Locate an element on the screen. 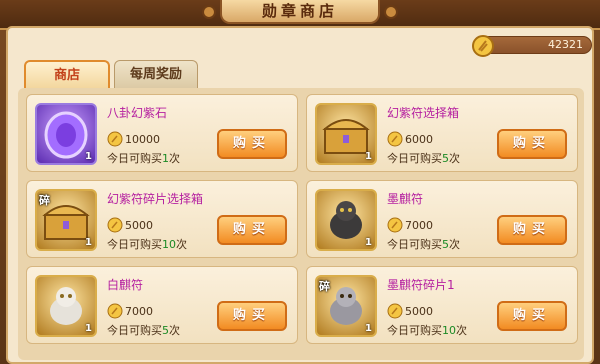  tab-shop-label: 商店 is located at coordinates (66, 75).